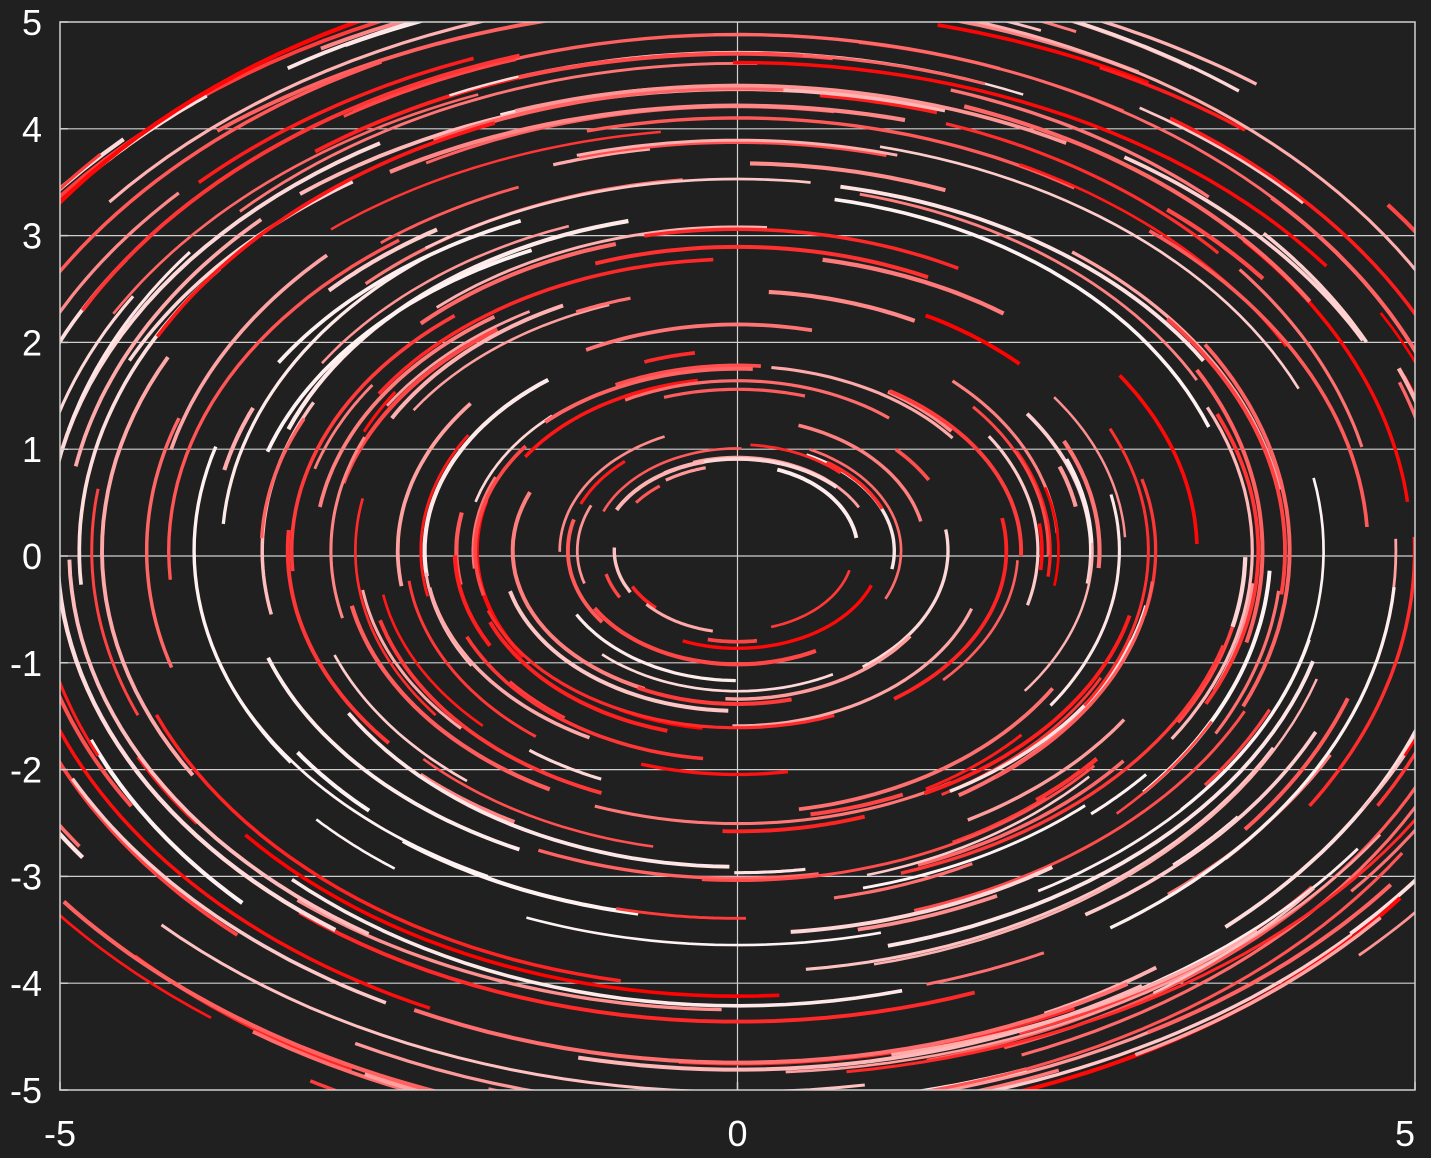  I want to click on y-tick-label: 2, so click(32, 342).